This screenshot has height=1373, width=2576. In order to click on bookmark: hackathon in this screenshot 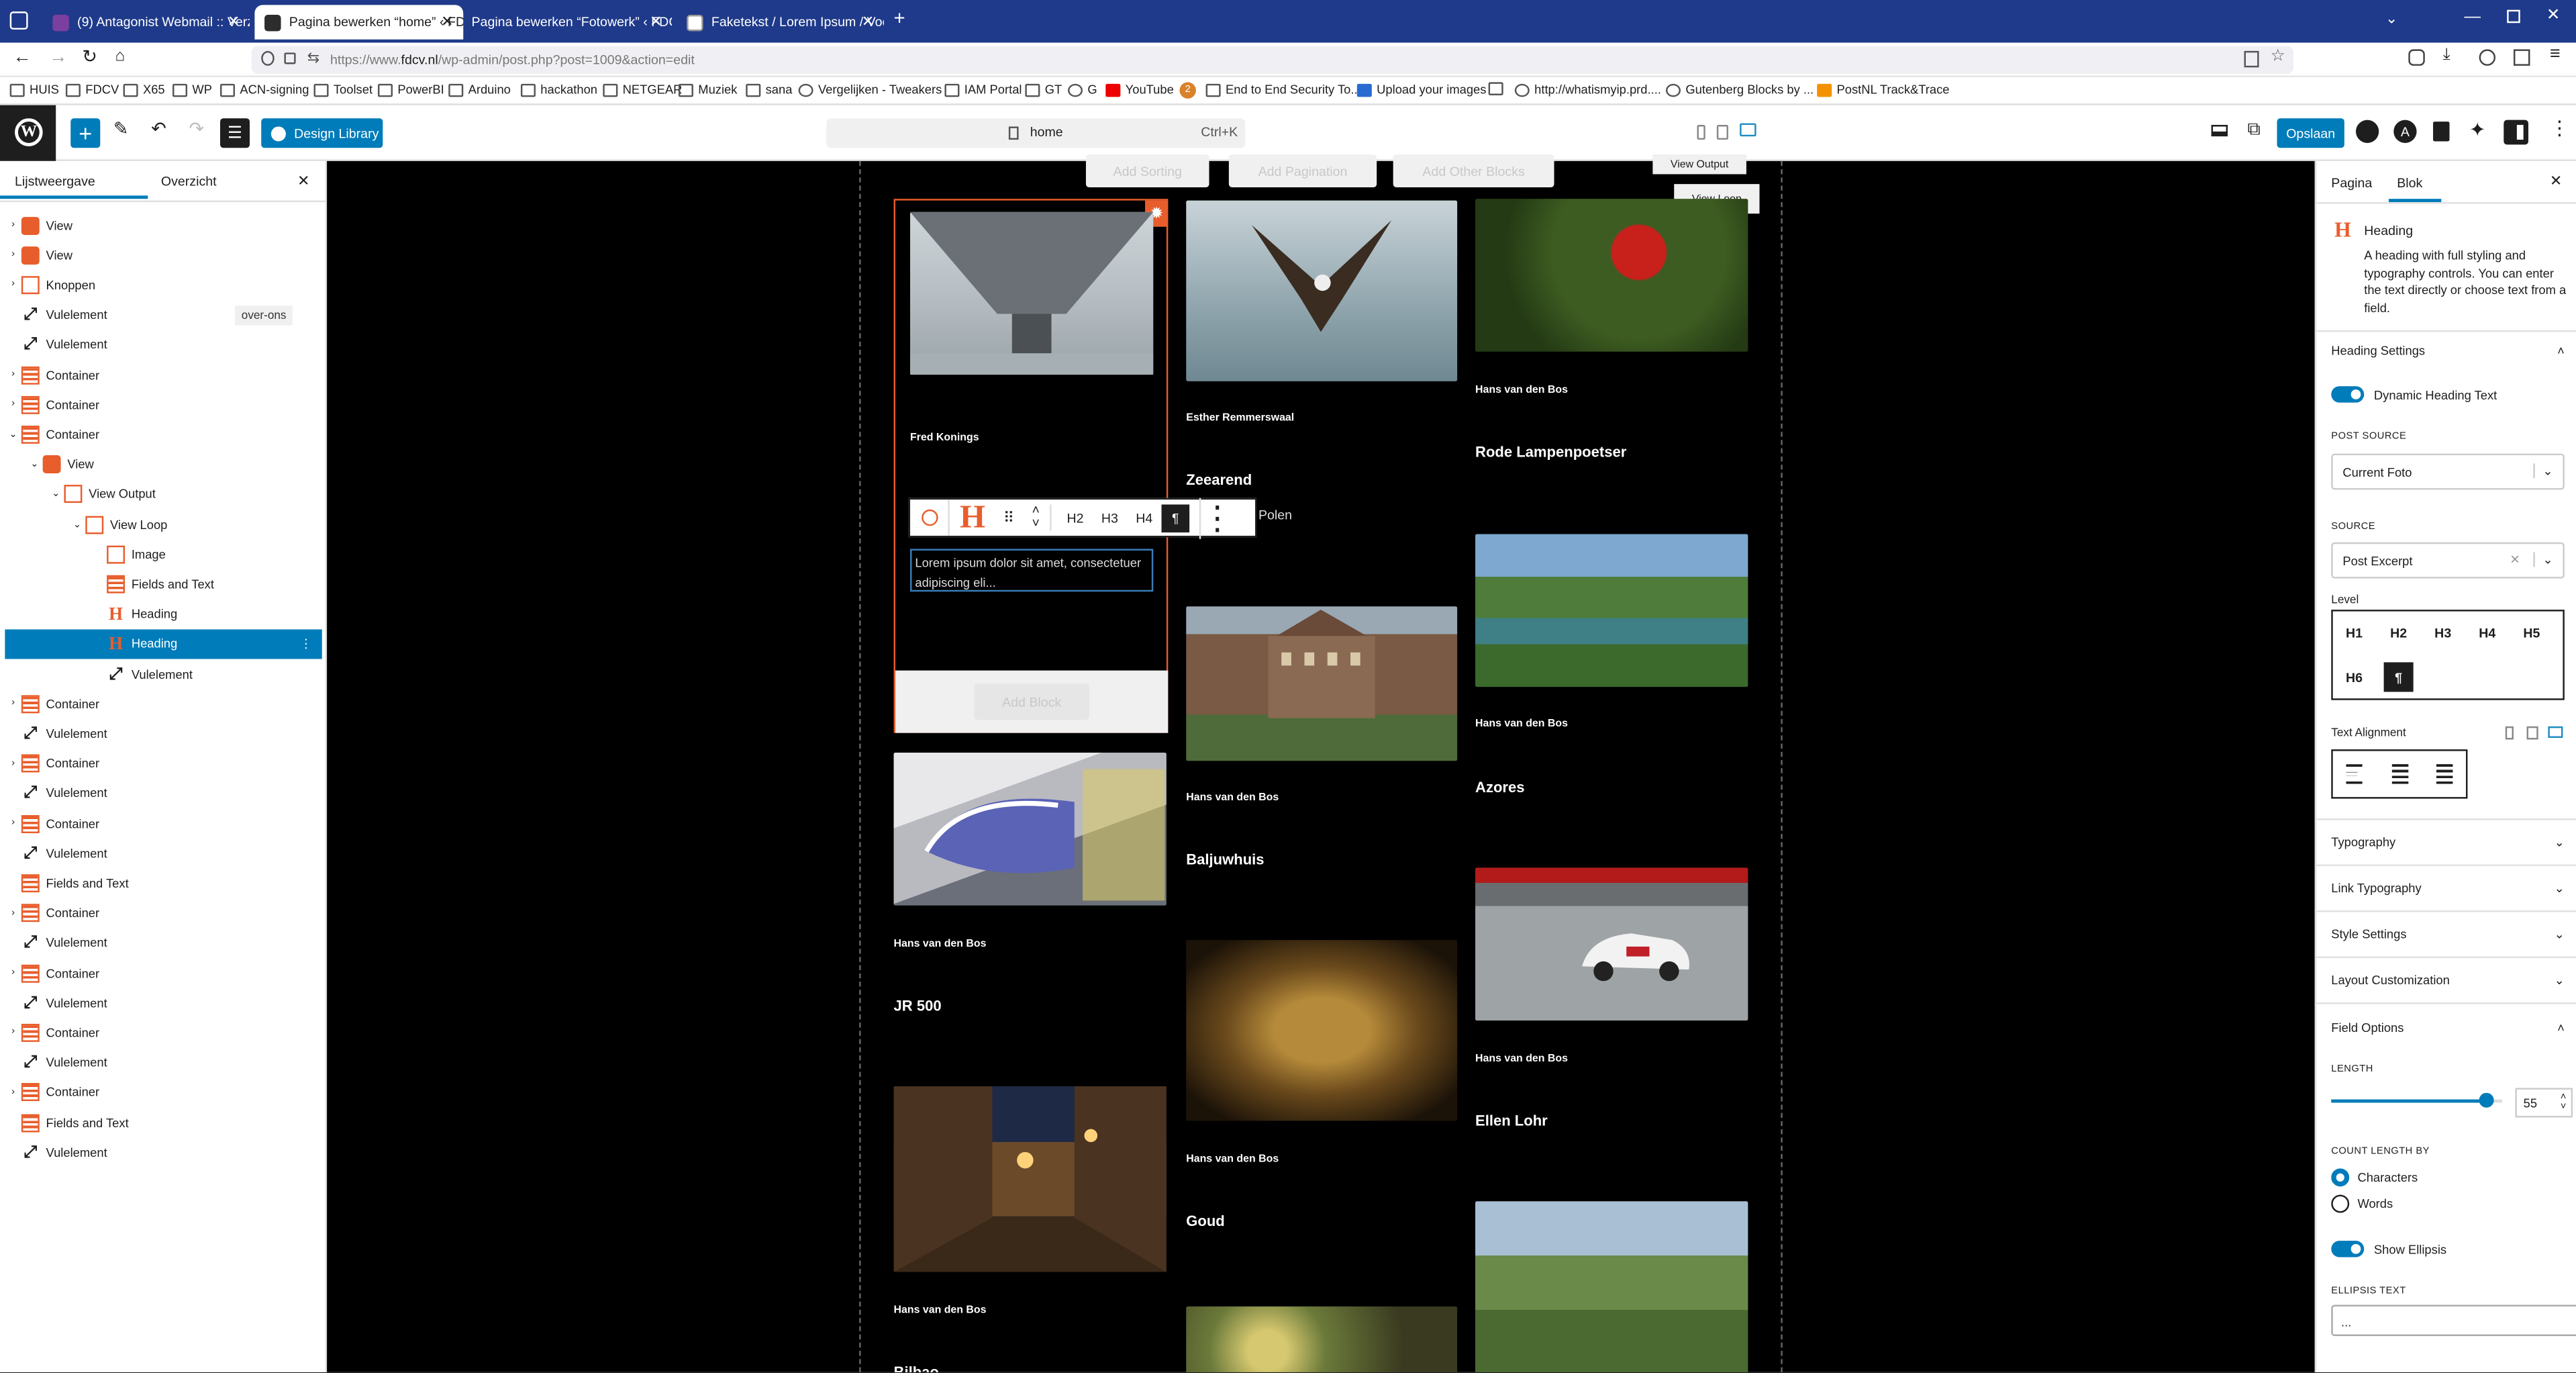, I will do `click(558, 89)`.